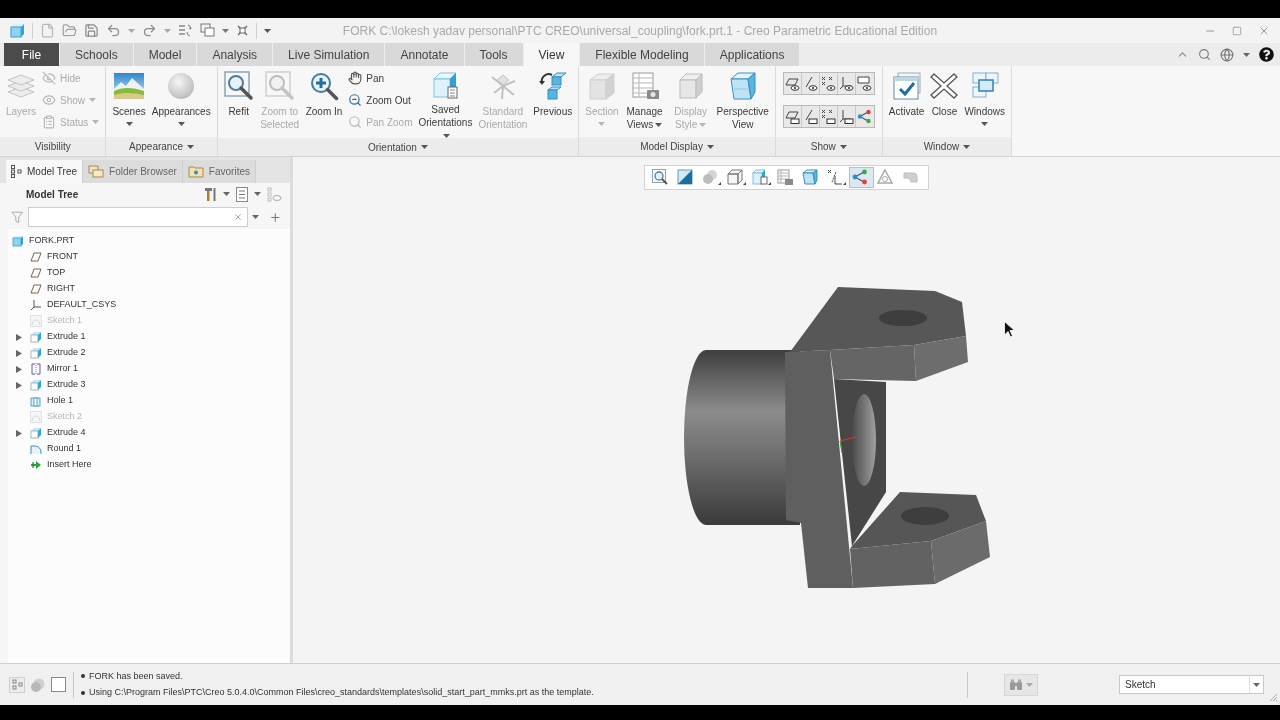 This screenshot has height=720, width=1280. Describe the element at coordinates (906, 102) in the screenshot. I see `ribbon-button: Activate` at that location.